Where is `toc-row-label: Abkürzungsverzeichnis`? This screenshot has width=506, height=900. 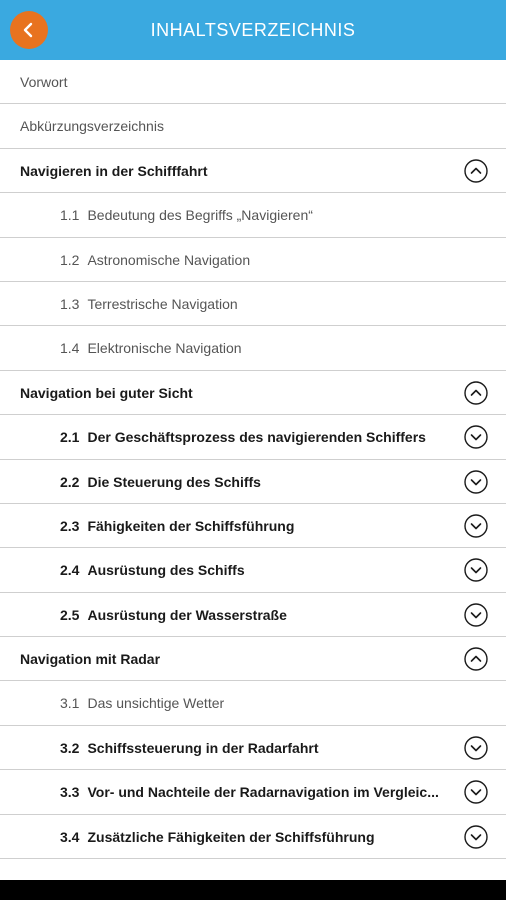
toc-row-label: Abkürzungsverzeichnis is located at coordinates (92, 126).